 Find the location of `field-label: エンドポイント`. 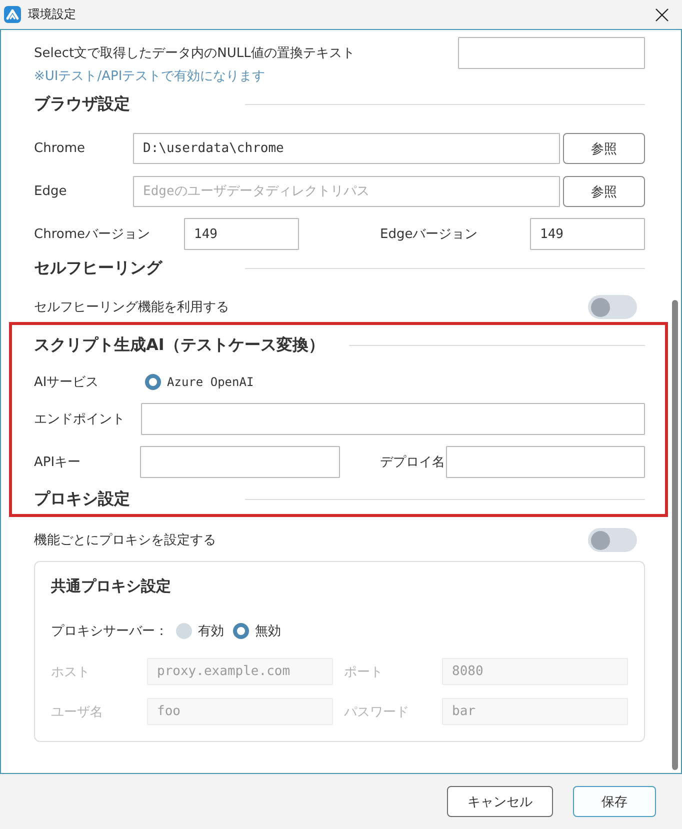

field-label: エンドポイント is located at coordinates (80, 419).